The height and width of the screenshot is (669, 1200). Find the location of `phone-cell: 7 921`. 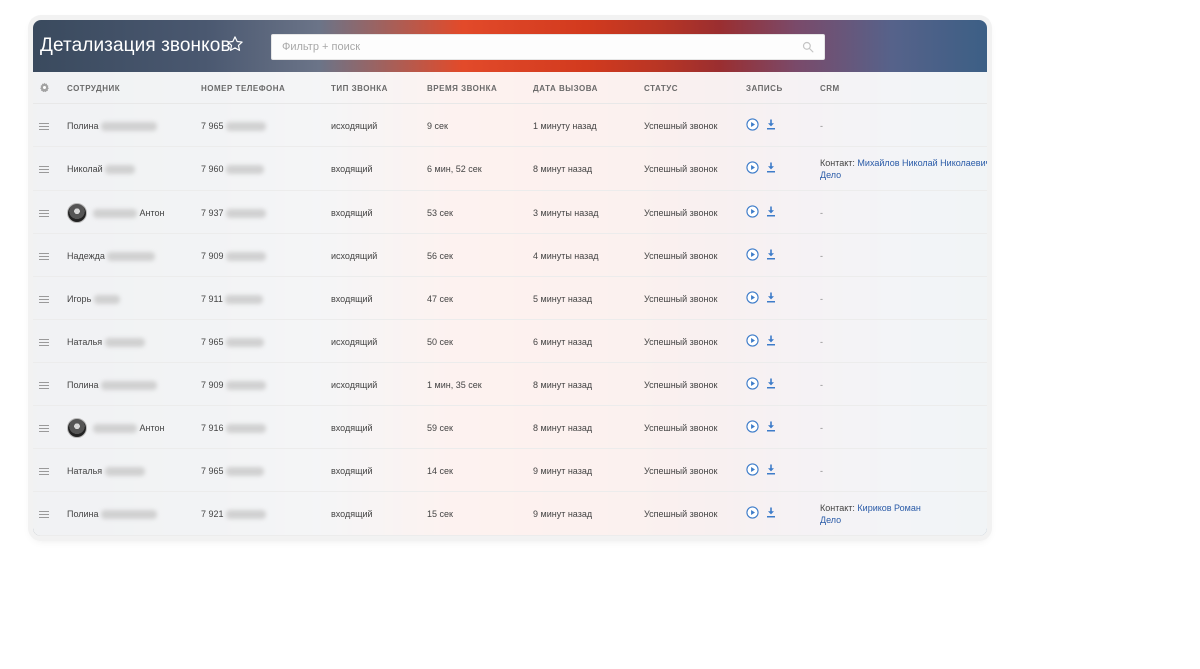

phone-cell: 7 921 is located at coordinates (234, 514).